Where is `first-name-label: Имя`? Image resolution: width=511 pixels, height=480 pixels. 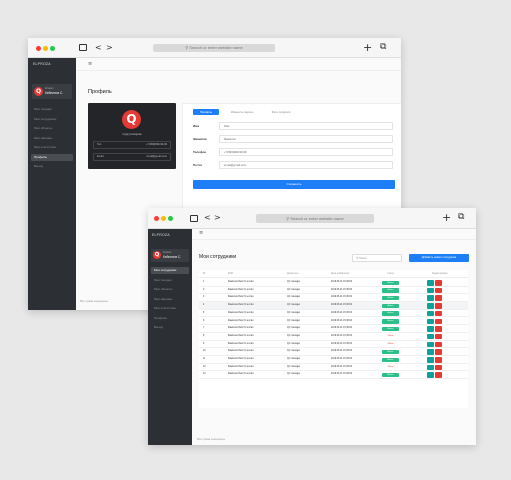
first-name-label: Имя is located at coordinates (196, 126).